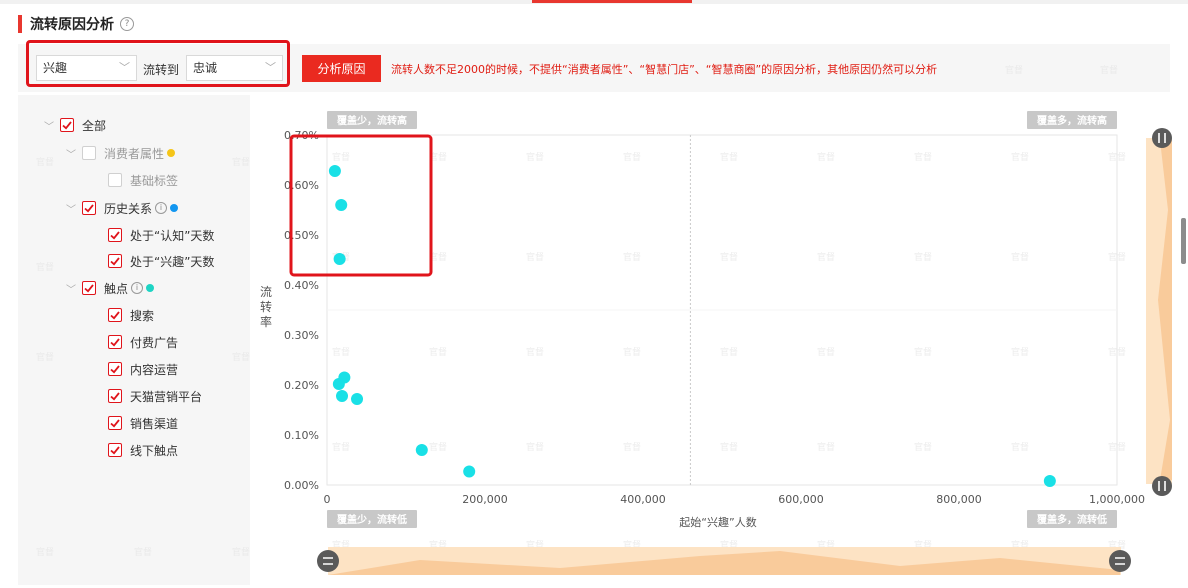 The width and height of the screenshot is (1188, 588). Describe the element at coordinates (485, 499) in the screenshot. I see `x-tick-label: 200,000` at that location.